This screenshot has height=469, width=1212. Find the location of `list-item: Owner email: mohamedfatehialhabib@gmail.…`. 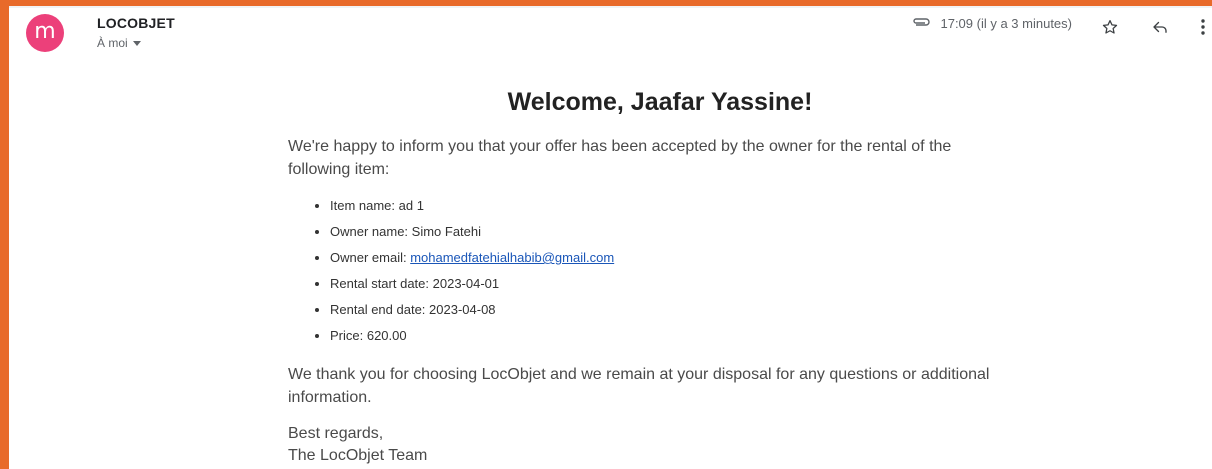

list-item: Owner email: mohamedfatehialhabib@gmail.… is located at coordinates (669, 260).